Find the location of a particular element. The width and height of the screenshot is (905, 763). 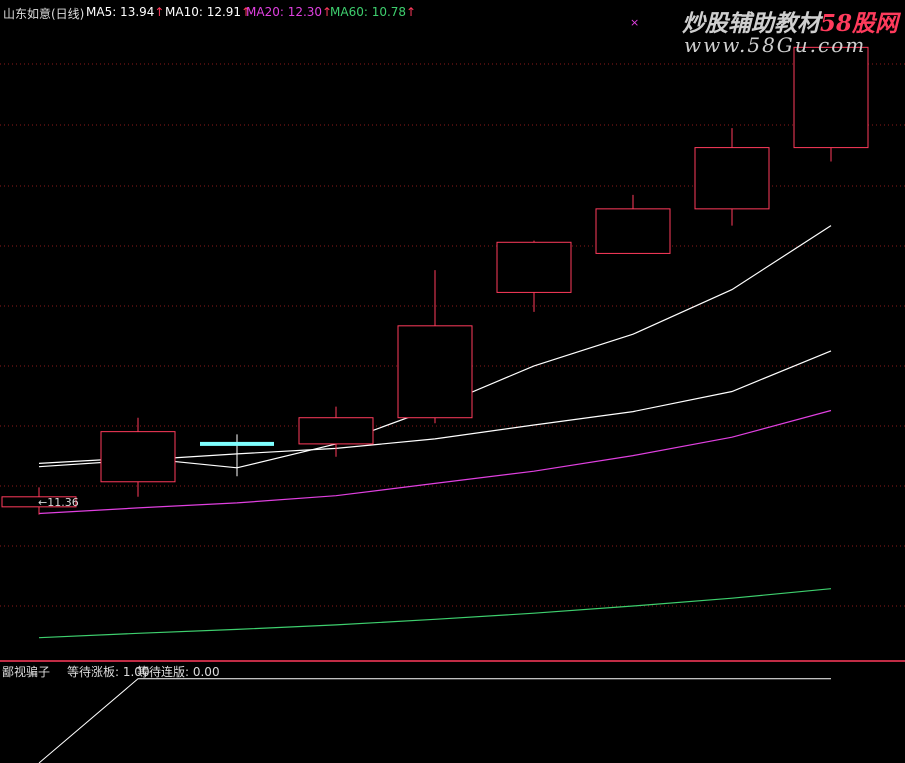

stock-name: 山东如意(日线) is located at coordinates (44, 14).